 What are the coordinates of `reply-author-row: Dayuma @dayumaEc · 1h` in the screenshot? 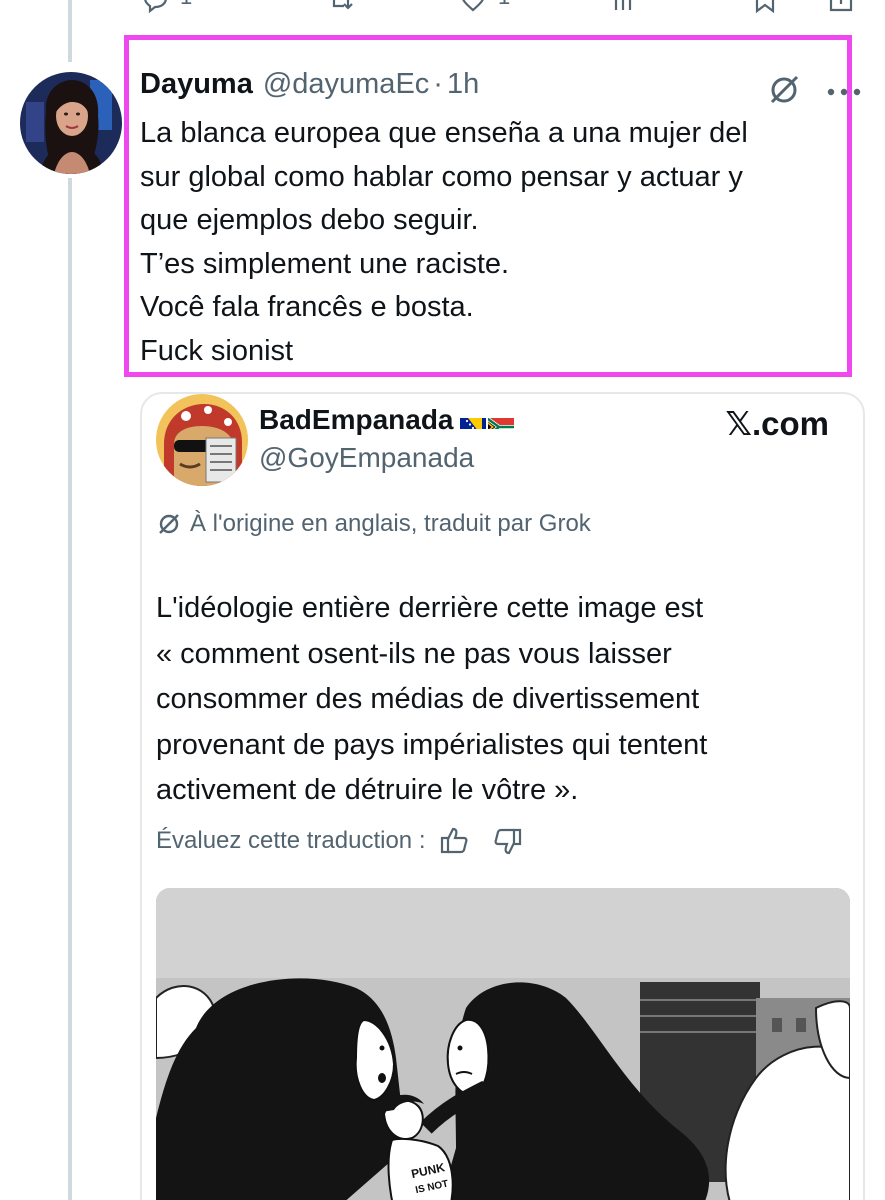 It's located at (309, 88).